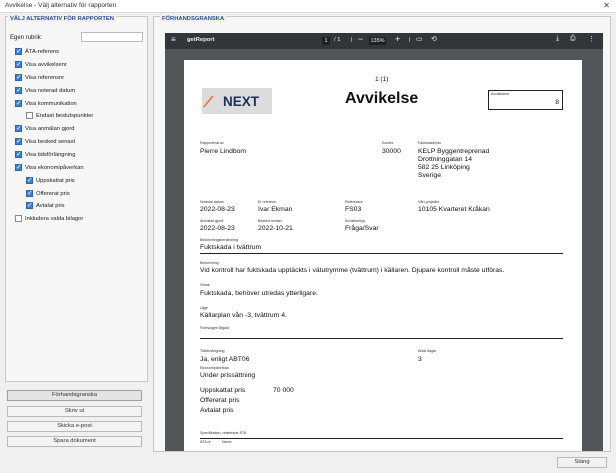 Image resolution: width=616 pixels, height=473 pixels. Describe the element at coordinates (354, 202) in the screenshot. I see `referensnr-label: Referensnr` at that location.